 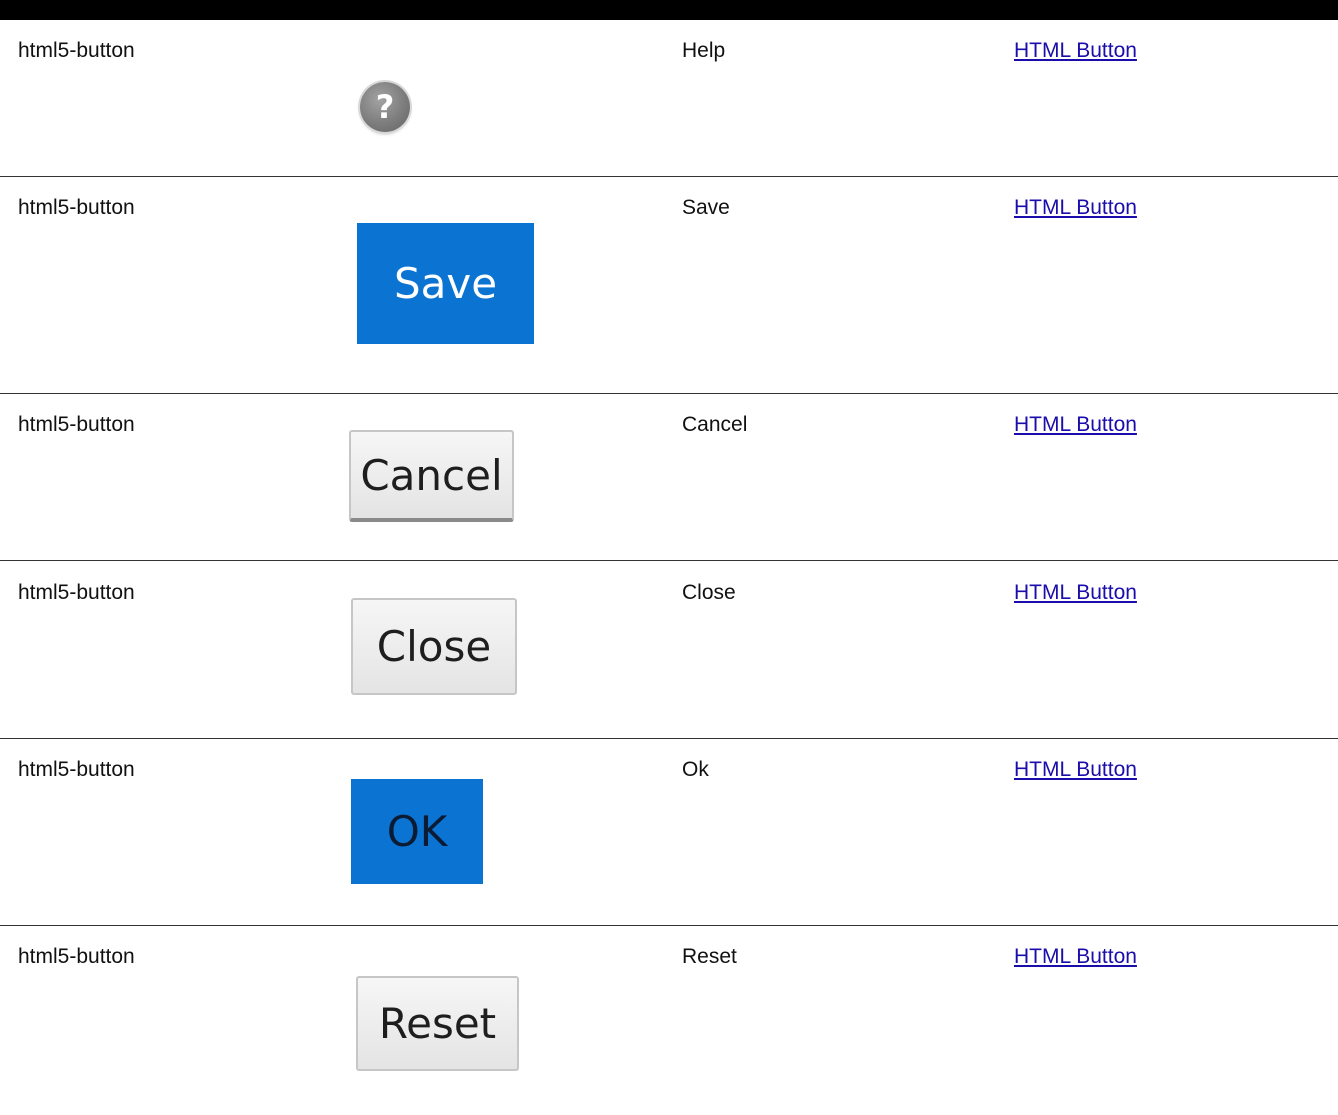 What do you see at coordinates (706, 207) in the screenshot?
I see `row-label: Save` at bounding box center [706, 207].